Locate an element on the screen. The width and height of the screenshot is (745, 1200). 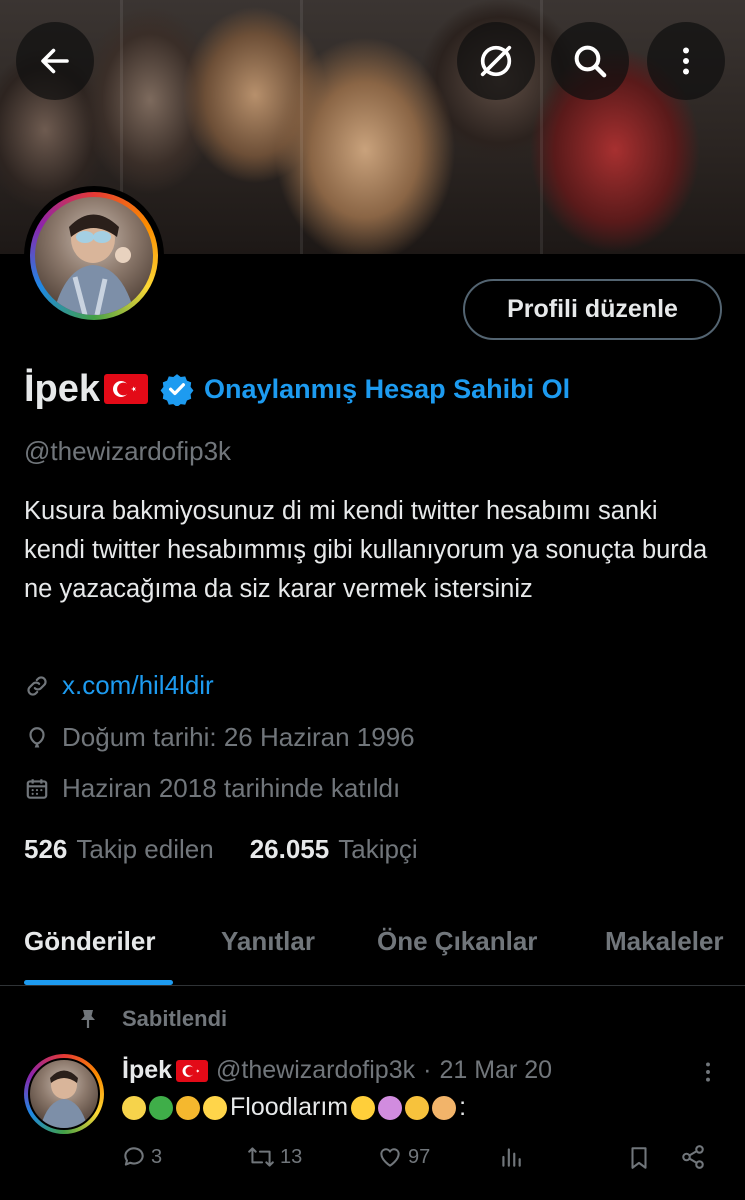
pinned-label-row: Sabitlendi is located at coordinates (151, 1019).